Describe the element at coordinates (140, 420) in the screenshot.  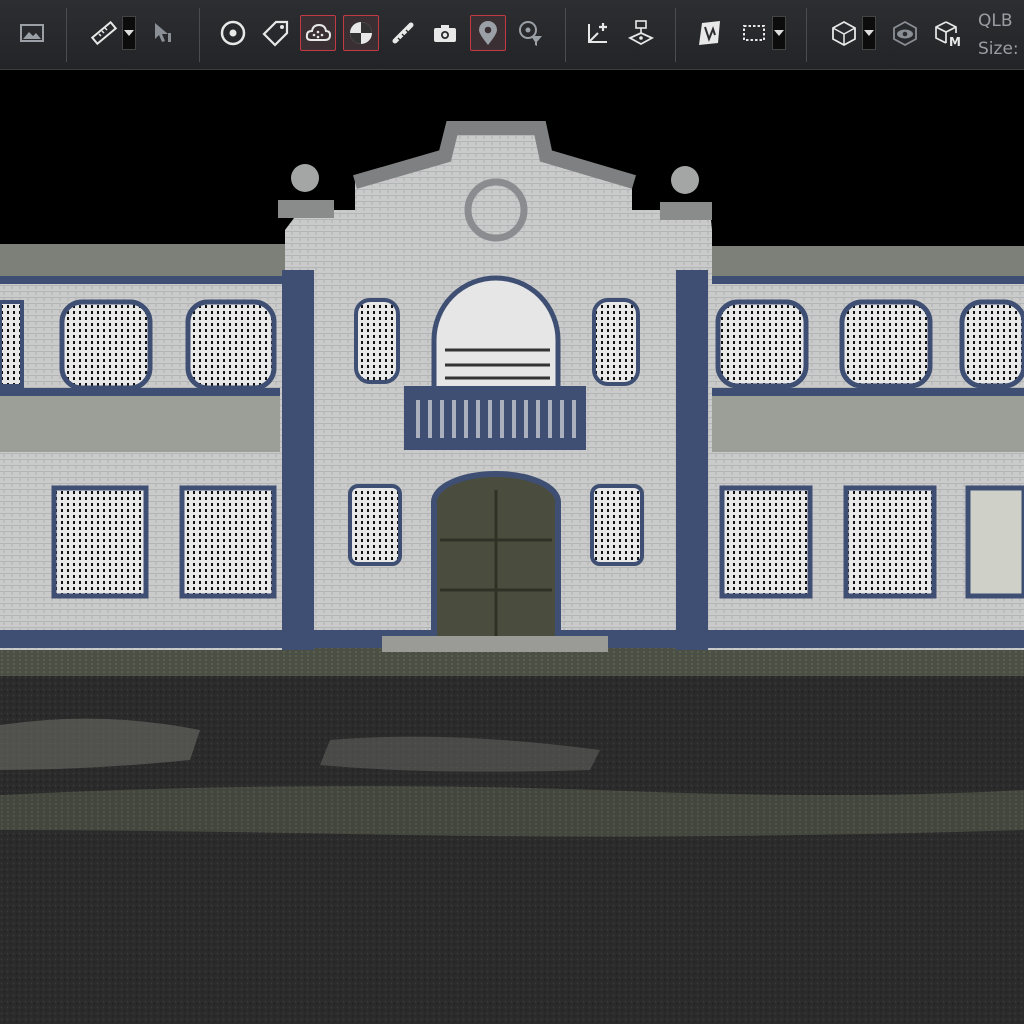
I see `left-balcony` at that location.